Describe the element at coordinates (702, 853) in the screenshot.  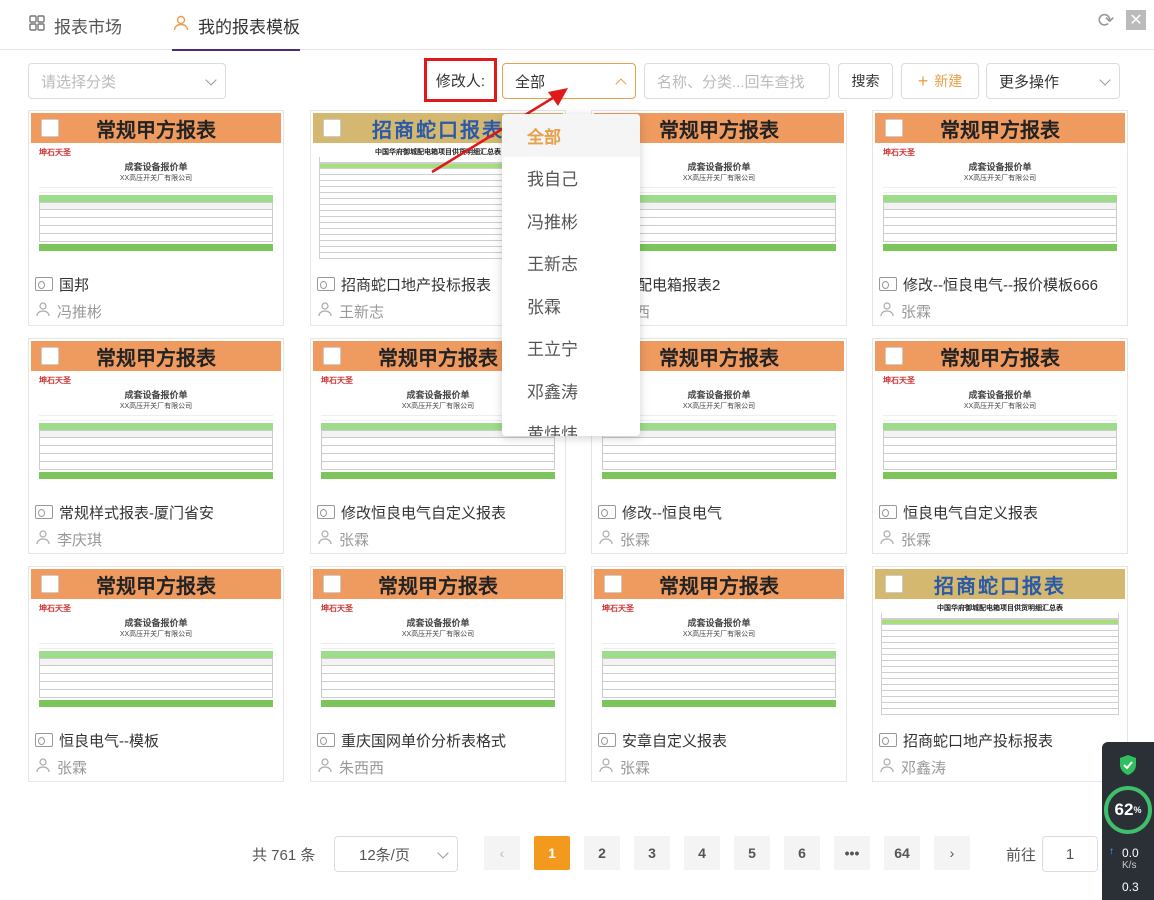
I see `page-button: 4` at that location.